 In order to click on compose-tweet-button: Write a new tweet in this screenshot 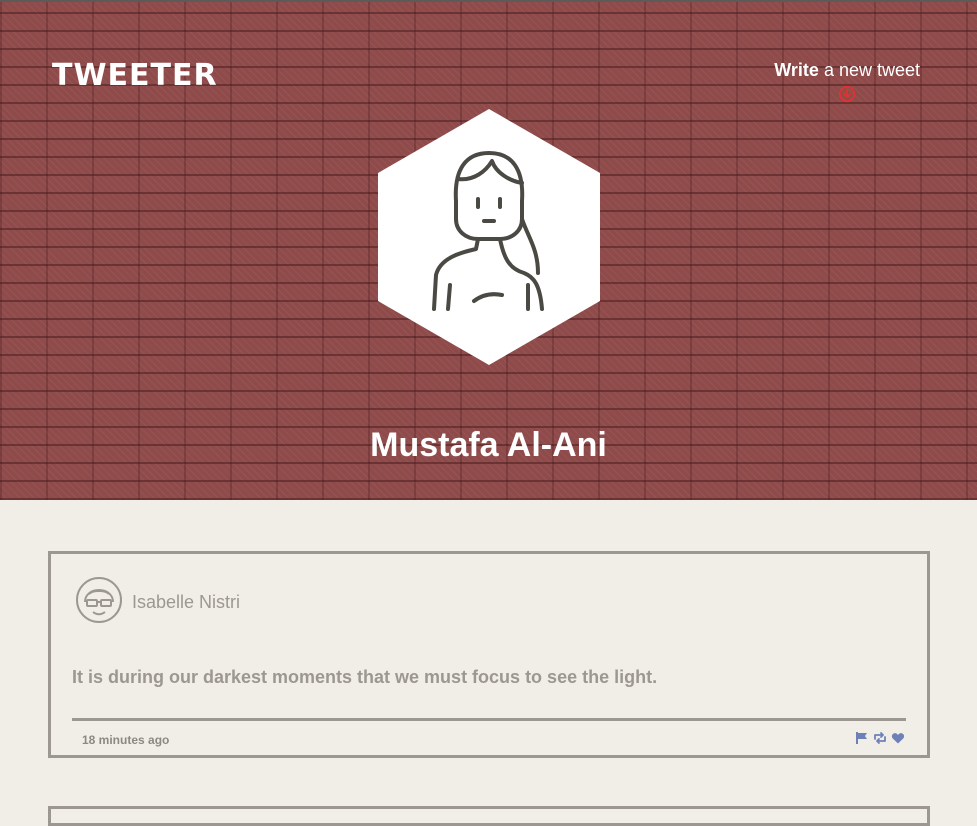, I will do `click(847, 81)`.